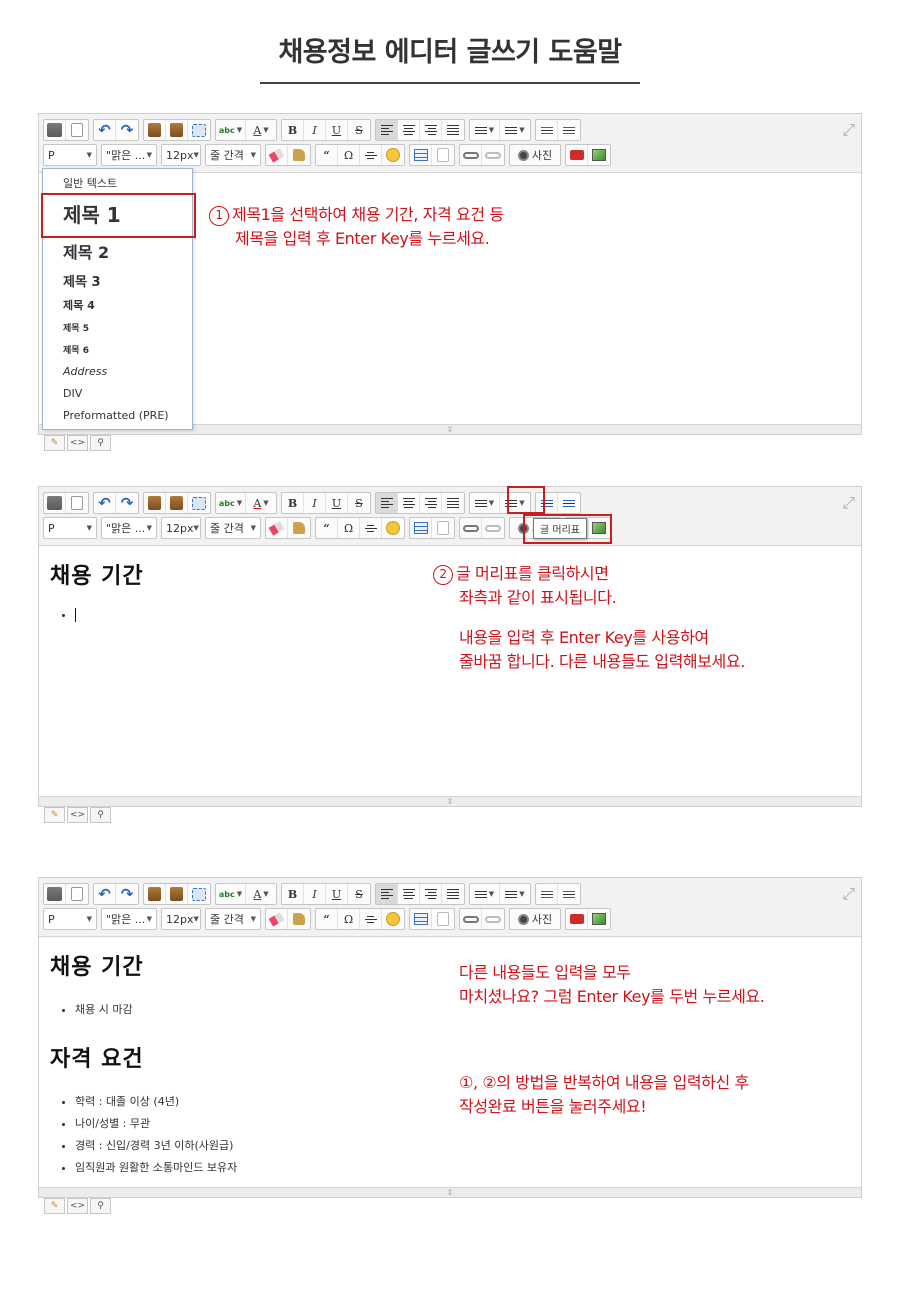  Describe the element at coordinates (116, 415) in the screenshot. I see `dropdown-item-pre: Preformatted (PRE)` at that location.